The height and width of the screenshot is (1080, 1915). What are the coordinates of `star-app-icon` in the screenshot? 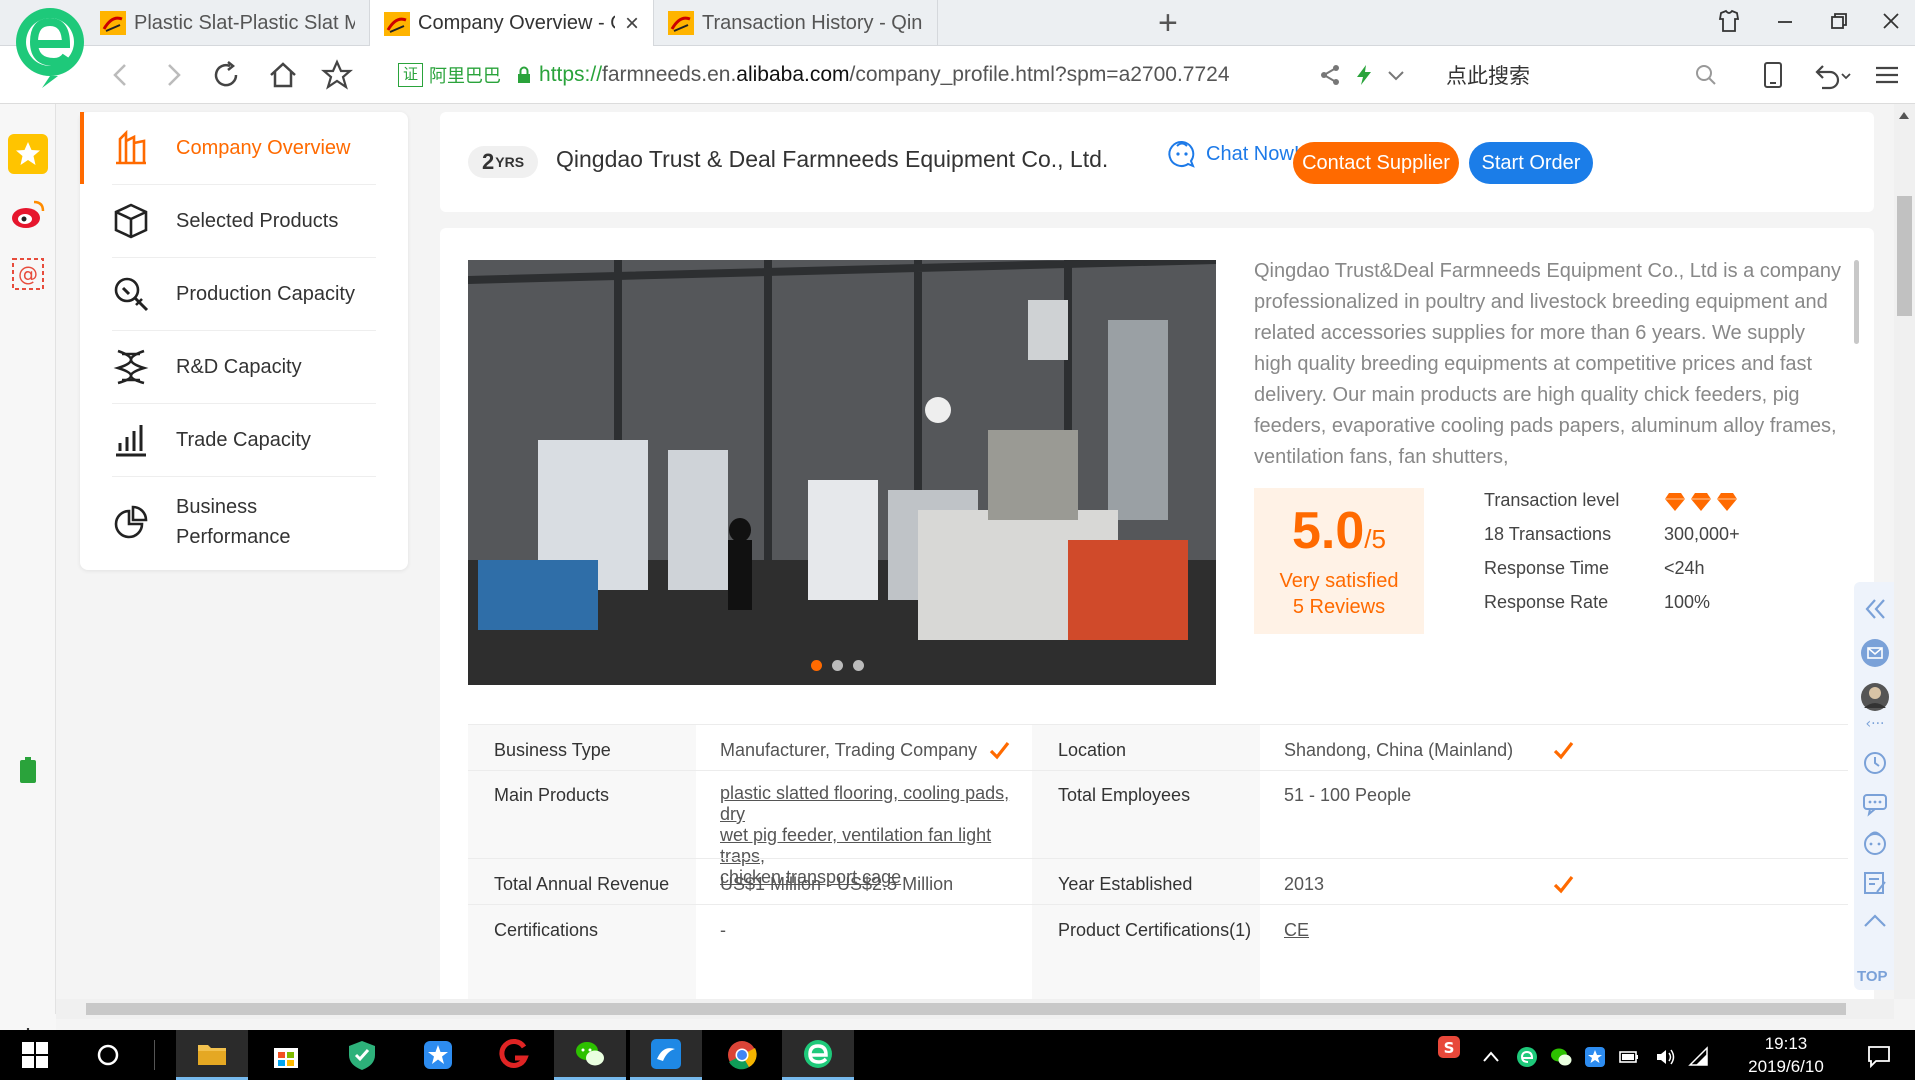 It's located at (438, 1055).